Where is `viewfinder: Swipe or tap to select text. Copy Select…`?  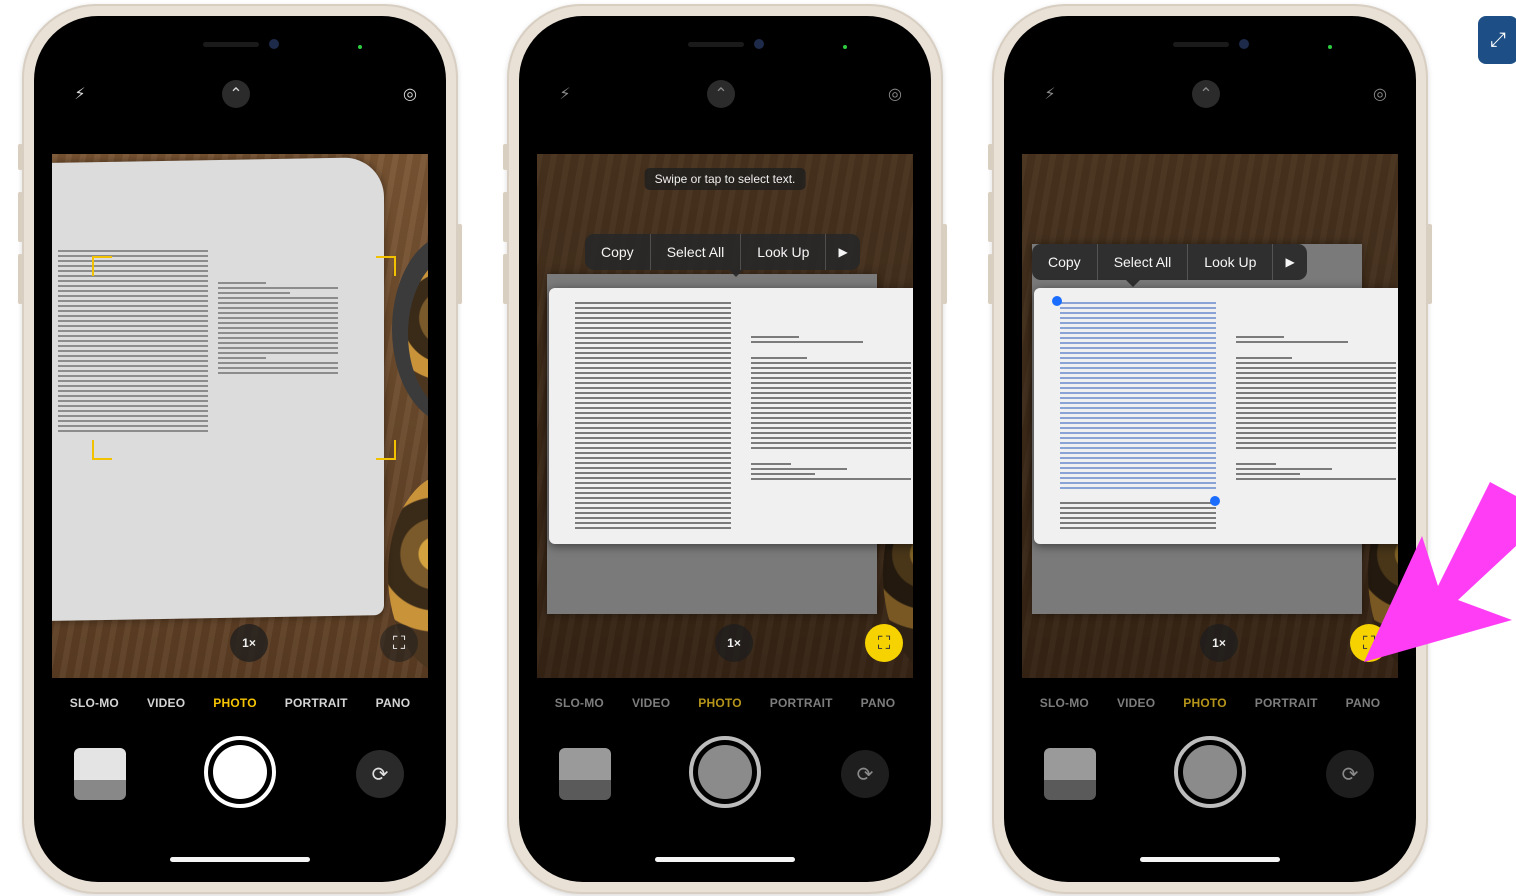
viewfinder: Swipe or tap to select text. Copy Select… is located at coordinates (725, 416).